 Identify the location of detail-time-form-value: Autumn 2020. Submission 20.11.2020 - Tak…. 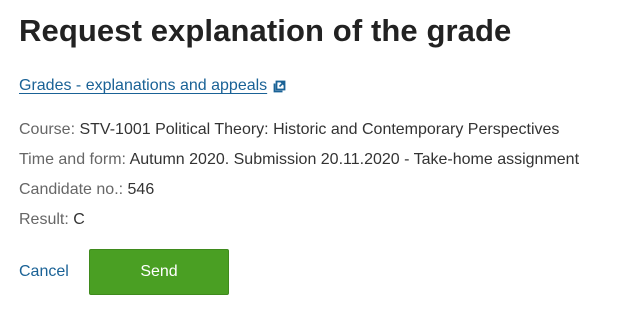
(354, 159).